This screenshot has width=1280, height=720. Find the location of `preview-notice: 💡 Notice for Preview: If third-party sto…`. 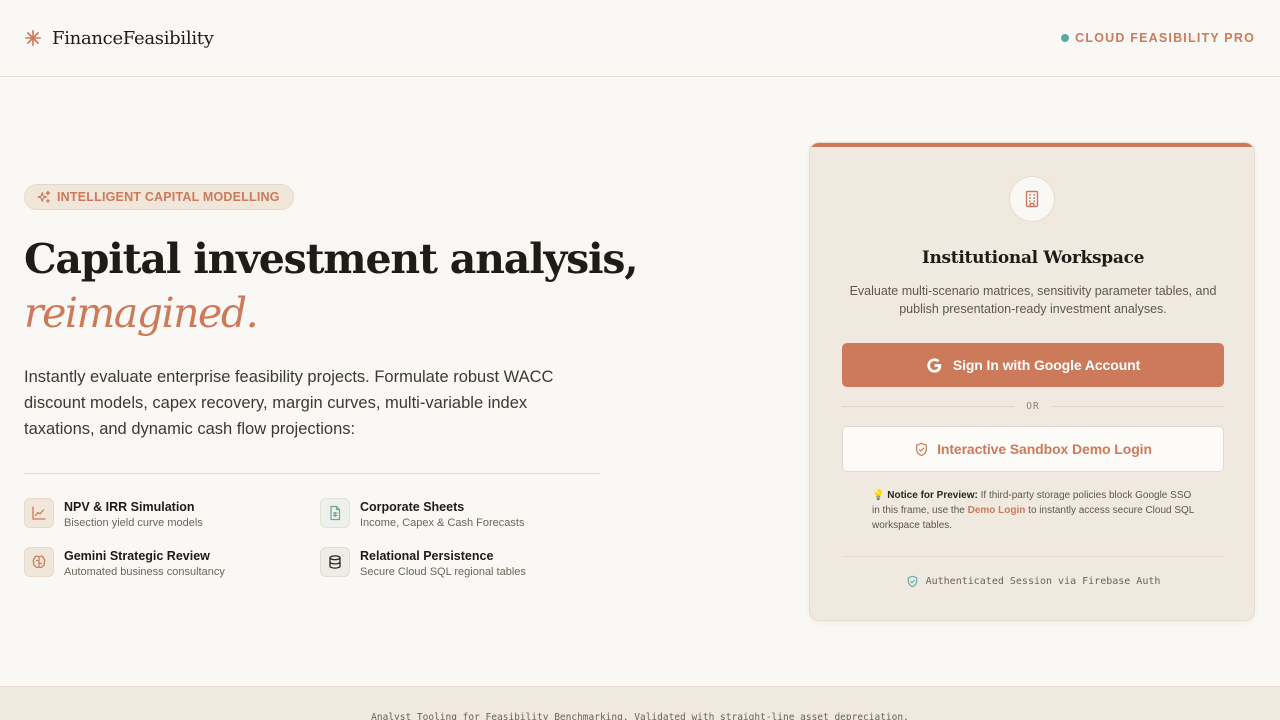

preview-notice: 💡 Notice for Preview: If third-party sto… is located at coordinates (1034, 510).